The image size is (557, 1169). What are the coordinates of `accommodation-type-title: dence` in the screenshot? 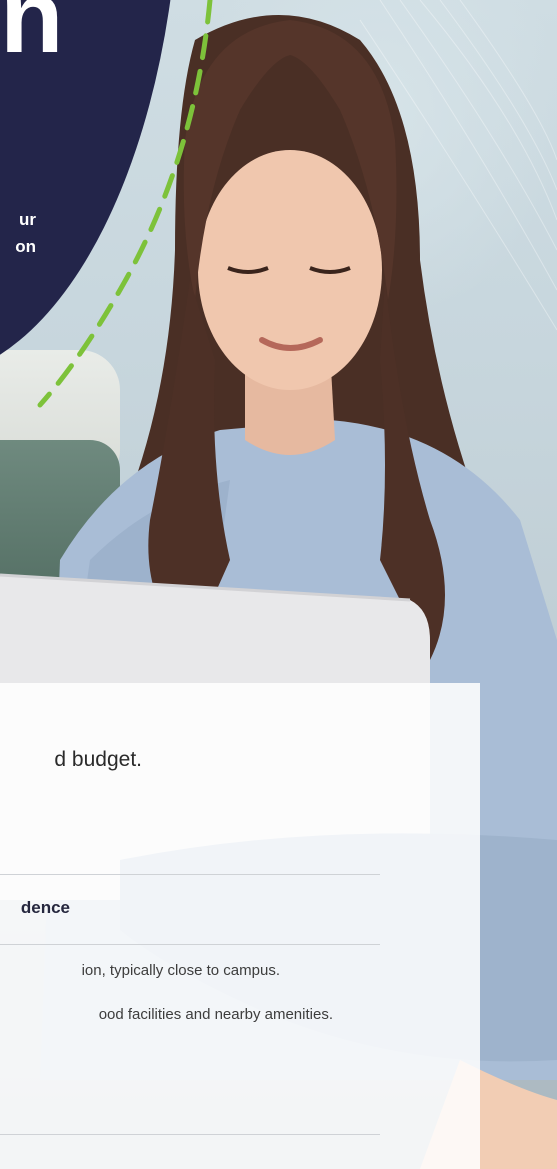 It's located at (35, 908).